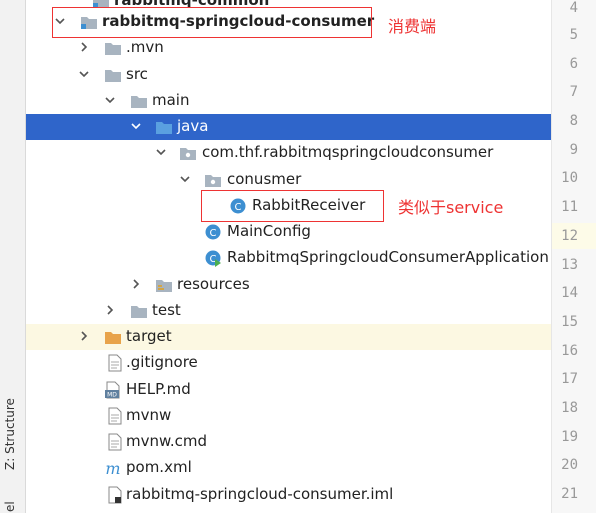 The image size is (596, 513). I want to click on tree-item-mvnwcmd: mvnw.cmd, so click(288, 442).